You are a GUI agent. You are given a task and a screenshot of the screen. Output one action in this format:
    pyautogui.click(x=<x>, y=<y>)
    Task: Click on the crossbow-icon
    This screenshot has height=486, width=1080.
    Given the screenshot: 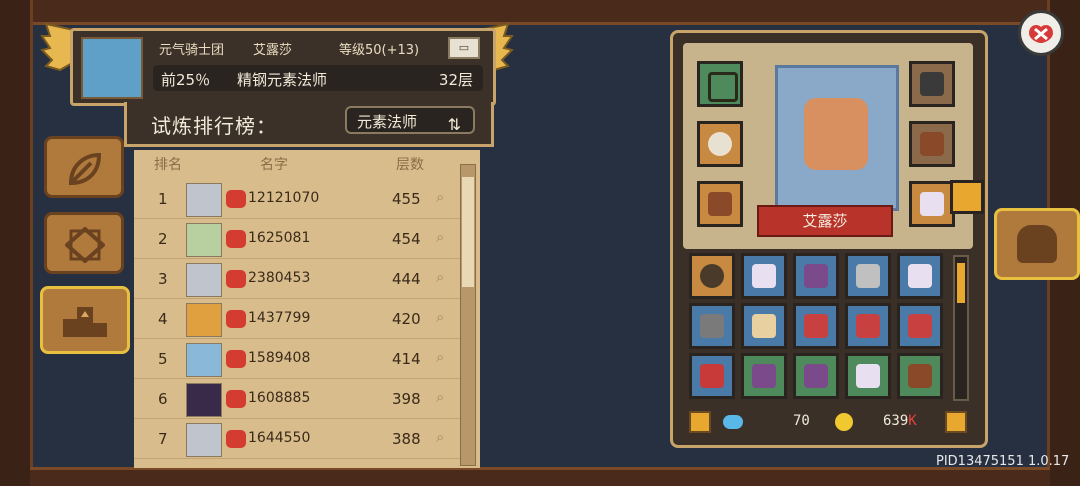 What is the action you would take?
    pyautogui.click(x=868, y=276)
    